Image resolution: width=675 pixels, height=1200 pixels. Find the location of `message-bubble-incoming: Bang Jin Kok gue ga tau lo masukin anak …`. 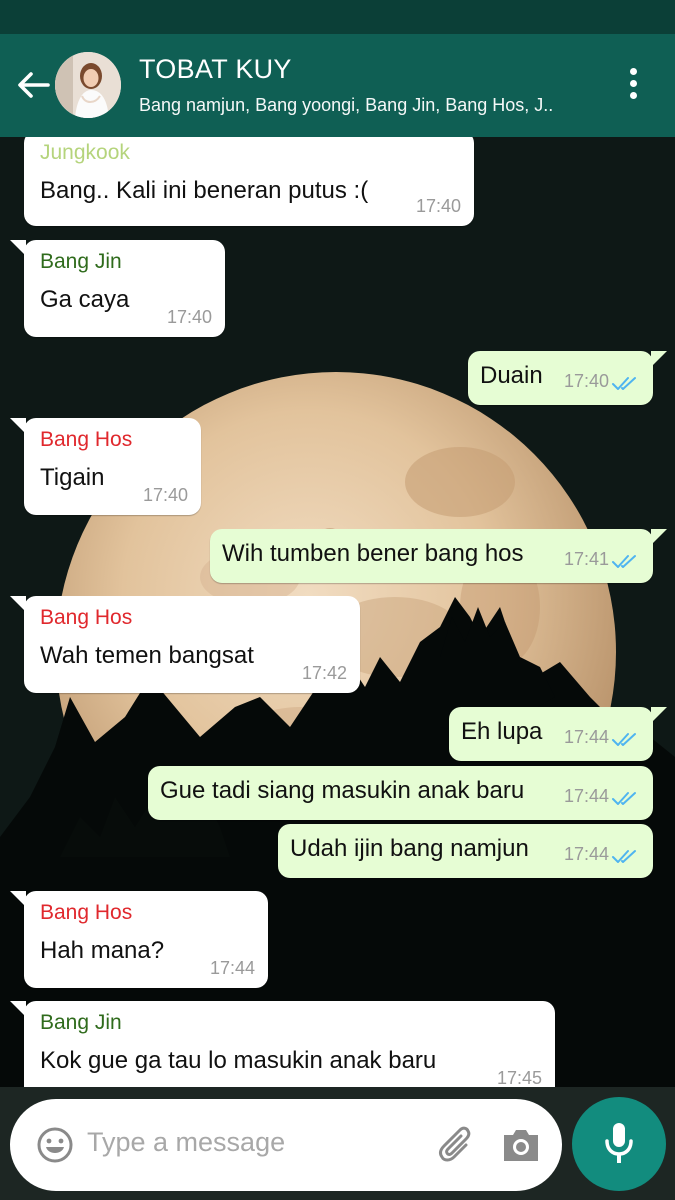

message-bubble-incoming: Bang Jin Kok gue ga tau lo masukin anak … is located at coordinates (282, 1044).